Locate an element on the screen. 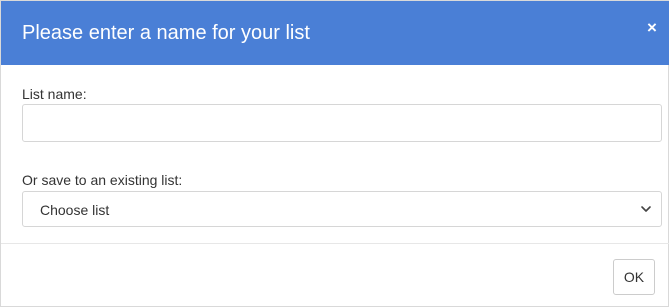 This screenshot has width=669, height=307. existing-list-label: Or save to an existing list: is located at coordinates (102, 180).